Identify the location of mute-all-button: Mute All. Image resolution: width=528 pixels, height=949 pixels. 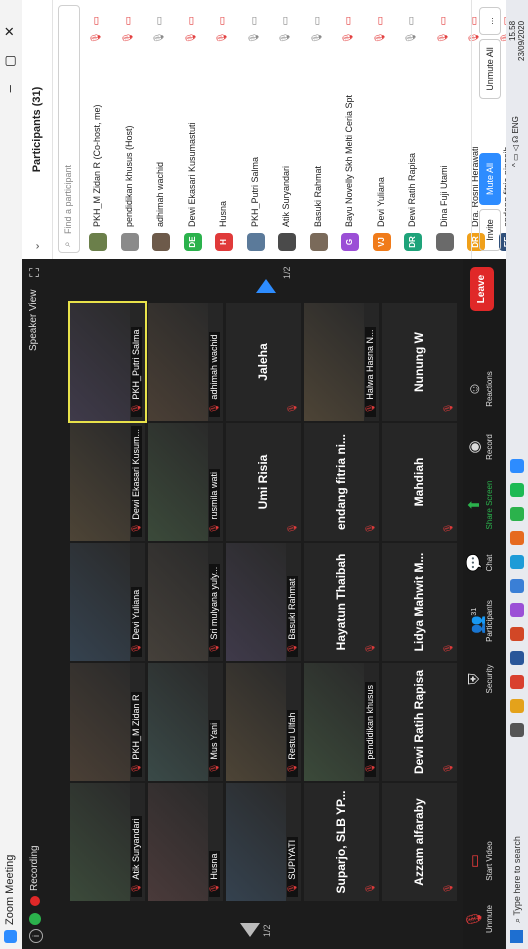
(490, 179).